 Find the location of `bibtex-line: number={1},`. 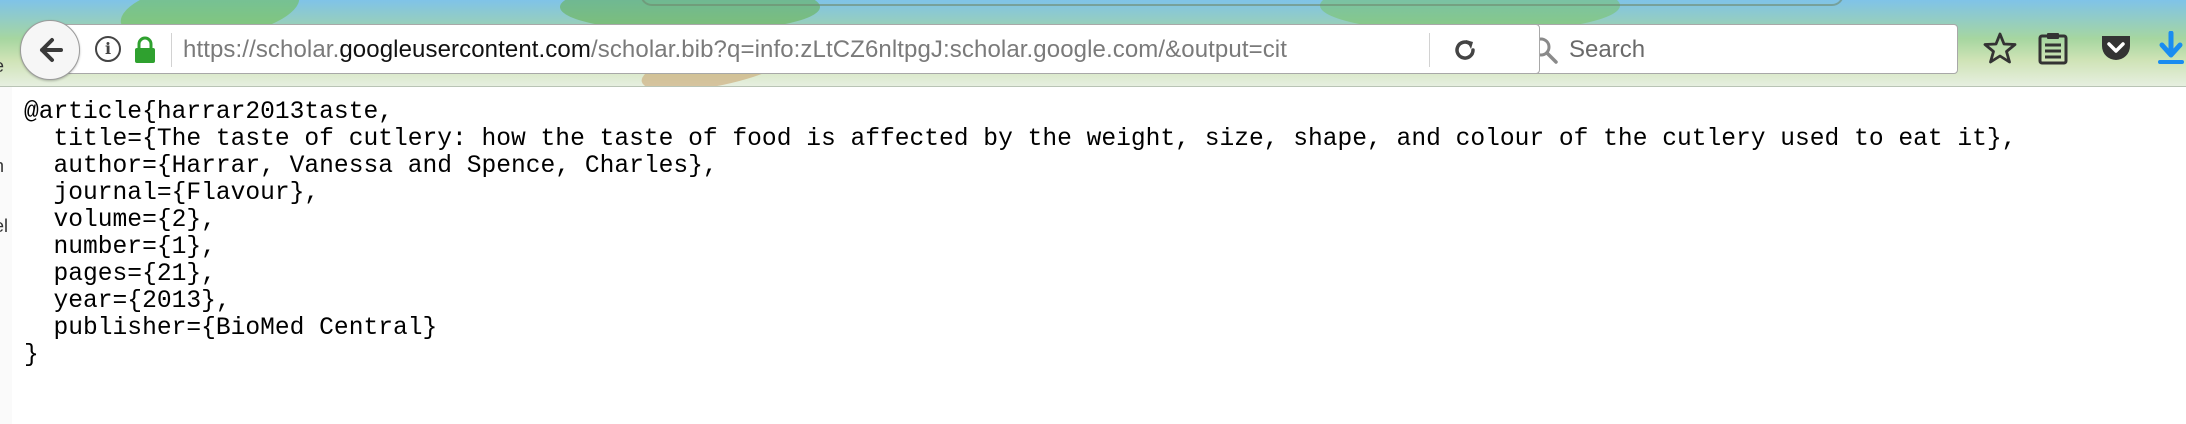

bibtex-line: number={1}, is located at coordinates (120, 247).